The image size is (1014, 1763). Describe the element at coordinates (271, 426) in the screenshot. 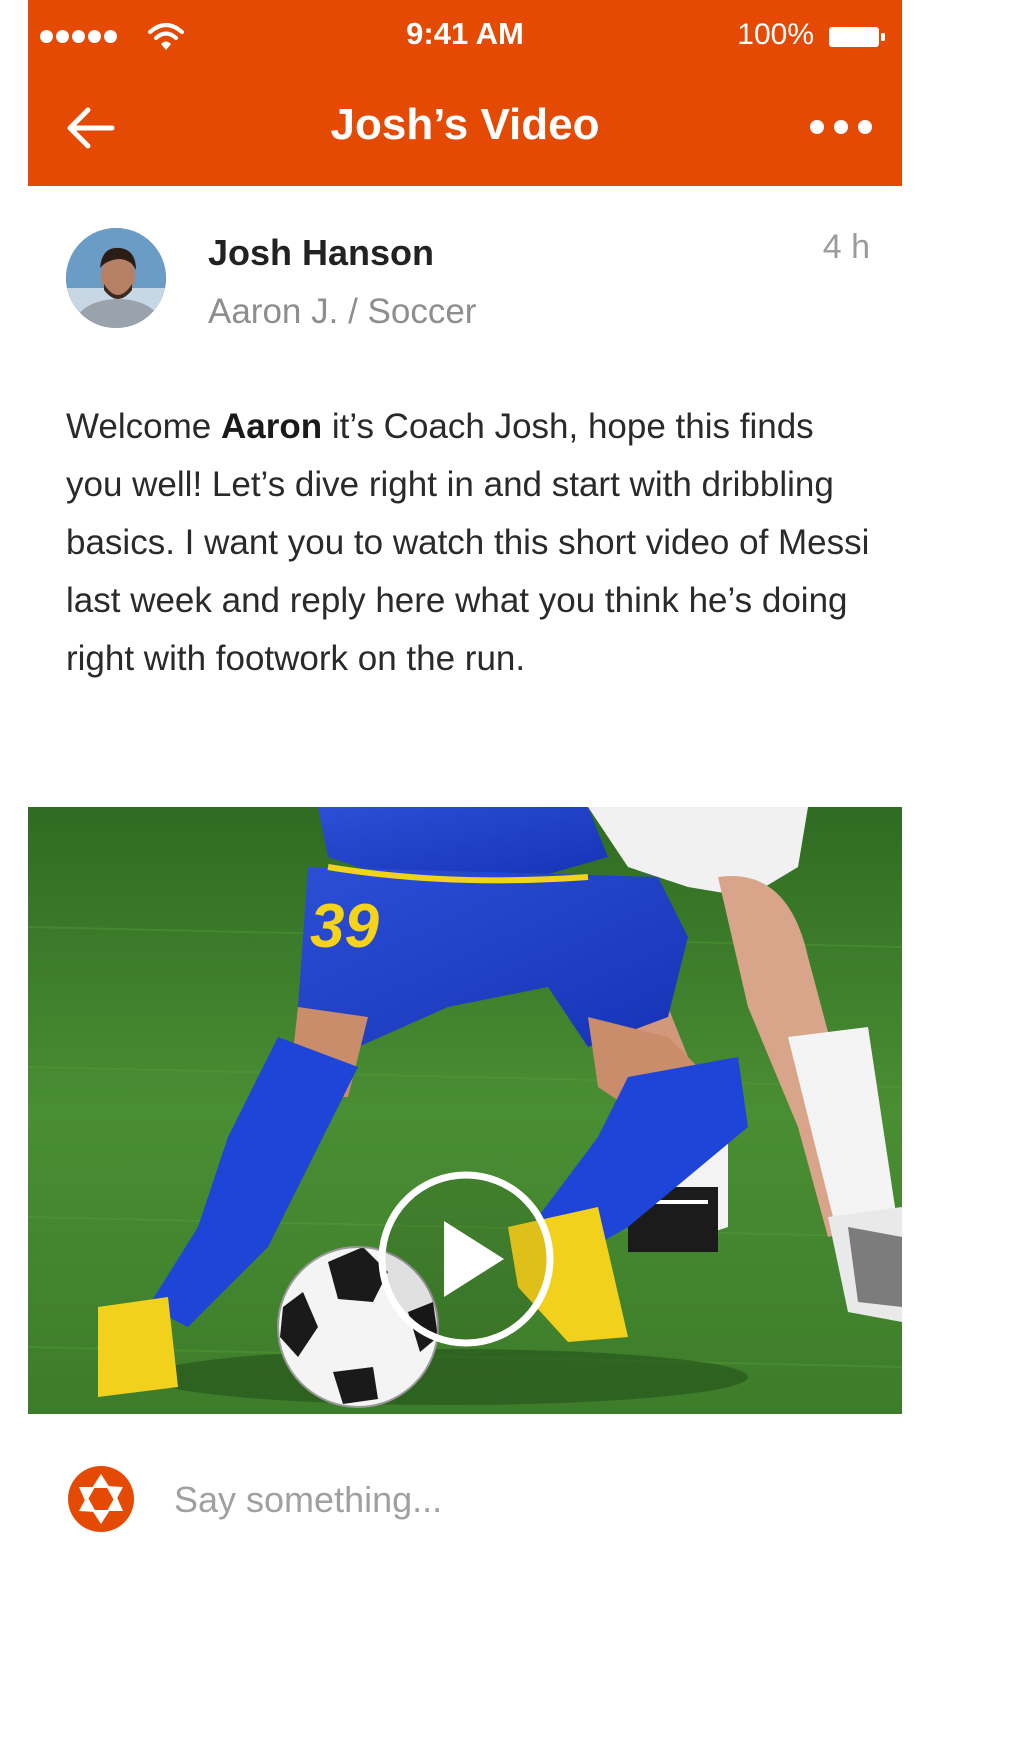

I see `message-recipient-name: Aaron` at that location.